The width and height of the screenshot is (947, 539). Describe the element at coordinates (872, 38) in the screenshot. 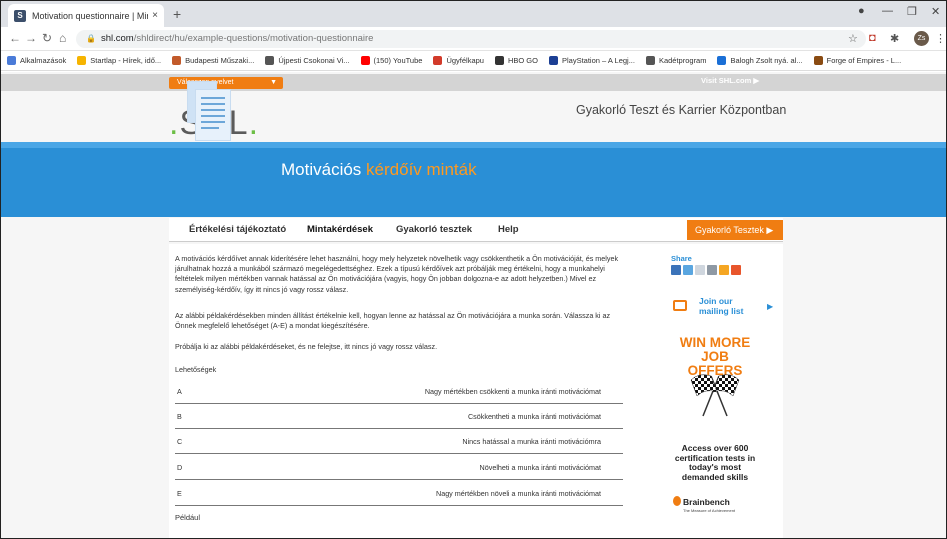

I see `extension-icon: ◘` at that location.